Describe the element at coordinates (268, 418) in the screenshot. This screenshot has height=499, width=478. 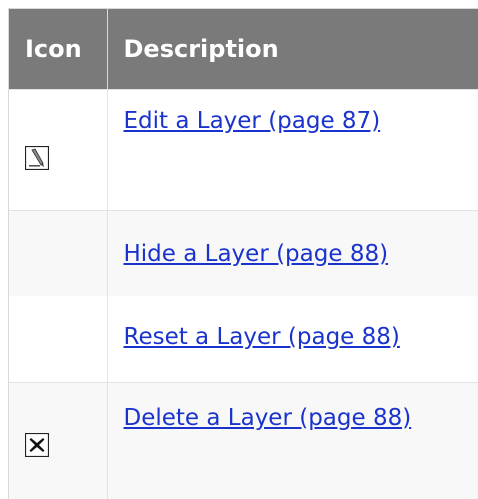
I see `link-delete-layer: Delete a Layer (page 88)` at that location.